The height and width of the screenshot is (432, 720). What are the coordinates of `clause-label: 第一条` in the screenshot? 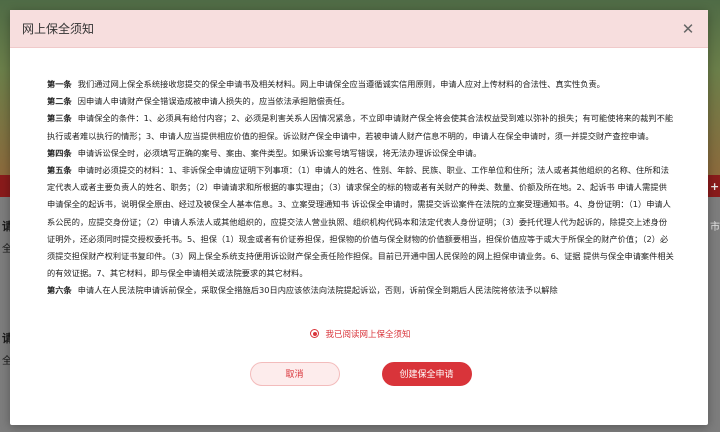 It's located at (59, 84).